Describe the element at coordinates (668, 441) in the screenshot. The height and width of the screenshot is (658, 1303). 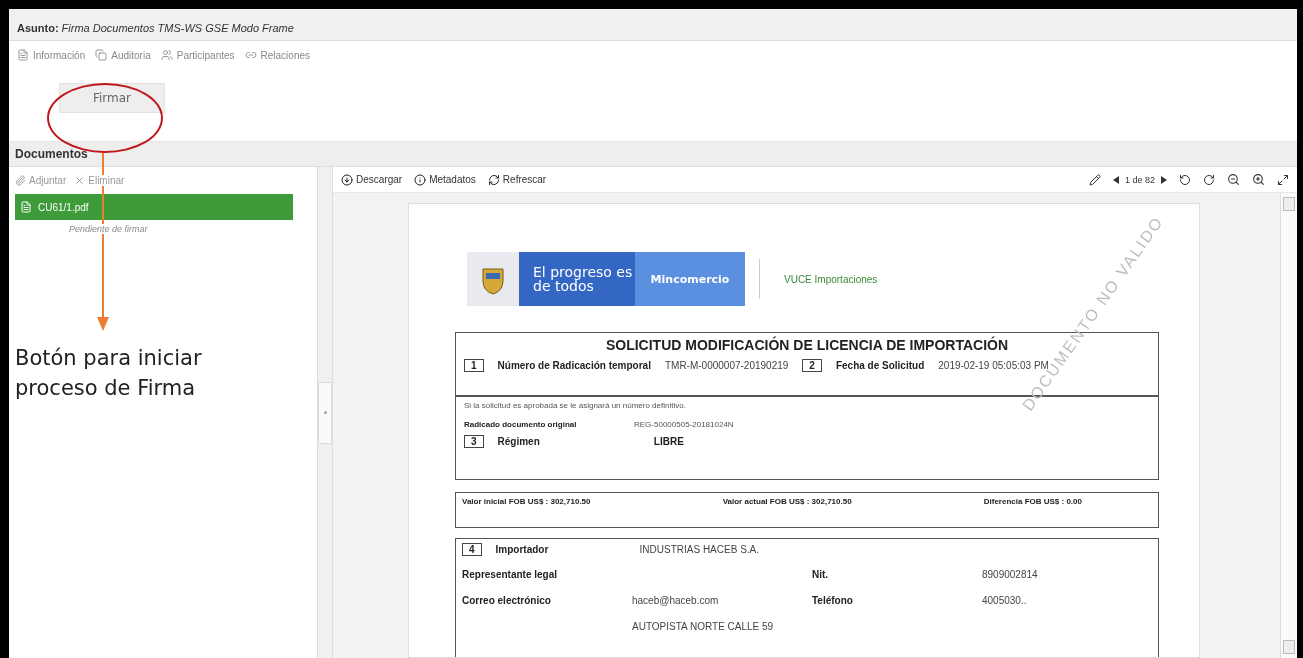
I see `field-value: LIBRE` at that location.